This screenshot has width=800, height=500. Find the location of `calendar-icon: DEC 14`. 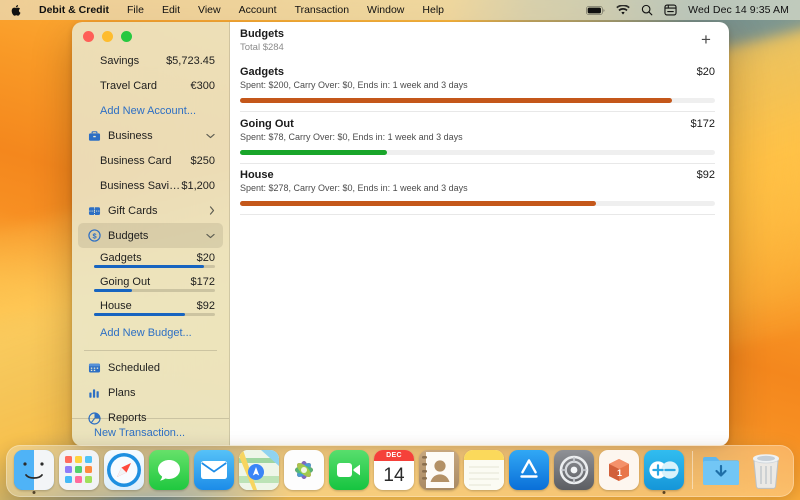

calendar-icon: DEC 14 is located at coordinates (394, 470).